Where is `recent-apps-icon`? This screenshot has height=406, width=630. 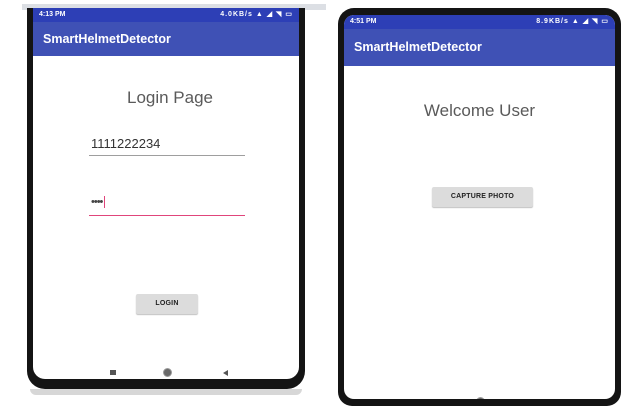 recent-apps-icon is located at coordinates (113, 372).